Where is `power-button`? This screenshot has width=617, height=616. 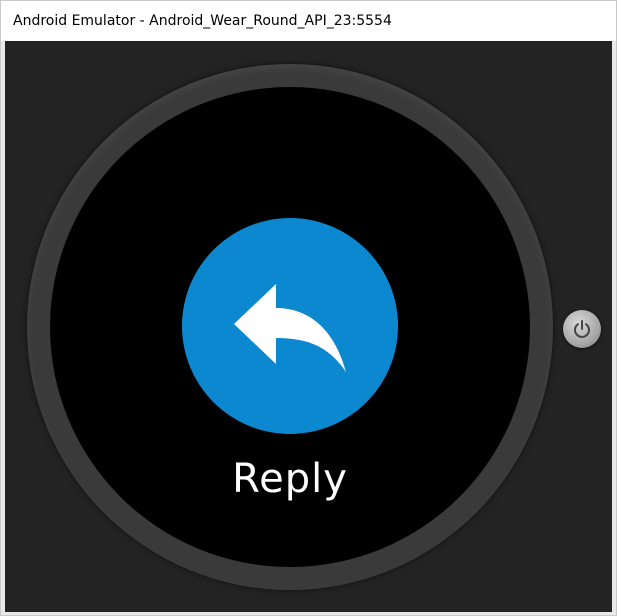 power-button is located at coordinates (582, 329).